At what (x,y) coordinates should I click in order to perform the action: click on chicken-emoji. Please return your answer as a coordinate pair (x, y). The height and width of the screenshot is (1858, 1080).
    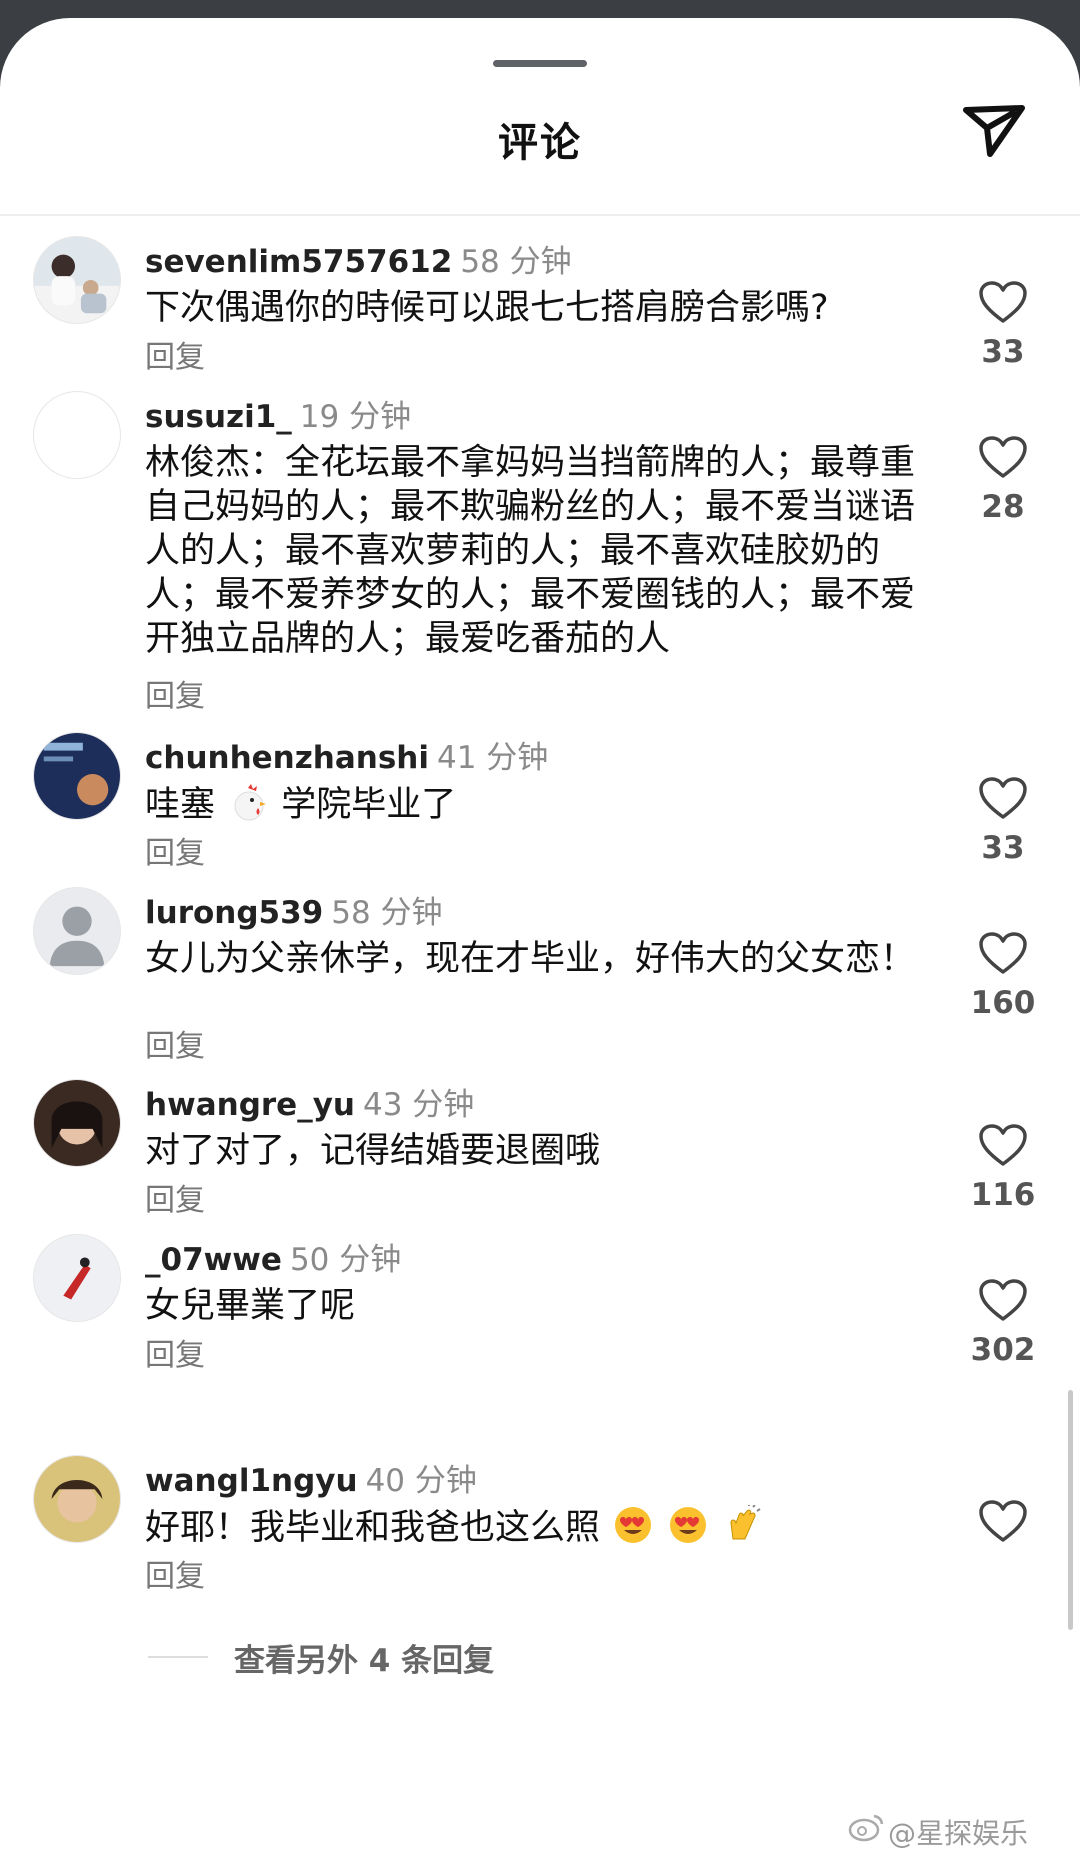
    Looking at the image, I should click on (250, 802).